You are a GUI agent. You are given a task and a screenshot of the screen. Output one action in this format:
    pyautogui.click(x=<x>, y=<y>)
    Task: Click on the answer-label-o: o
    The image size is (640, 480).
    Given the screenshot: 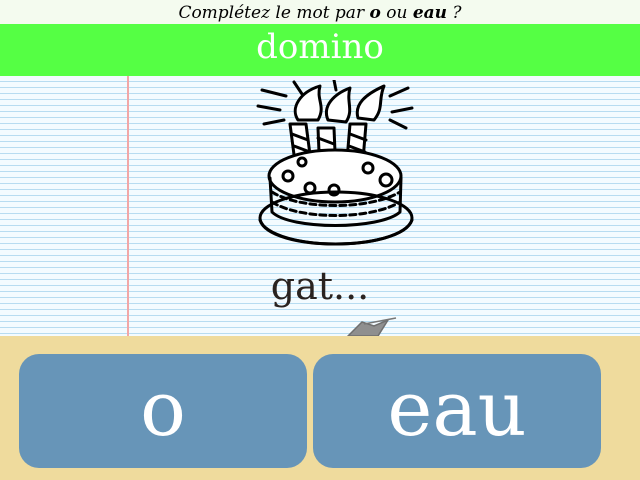 What is the action you would take?
    pyautogui.click(x=163, y=408)
    